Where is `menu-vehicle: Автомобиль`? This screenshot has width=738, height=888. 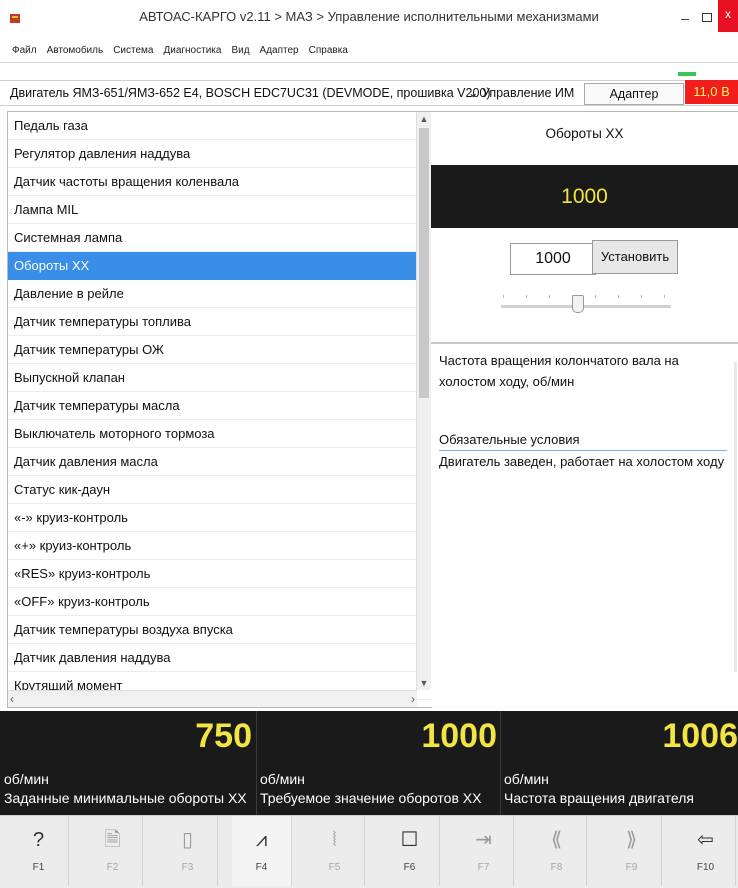
menu-vehicle: Автомобиль is located at coordinates (75, 51).